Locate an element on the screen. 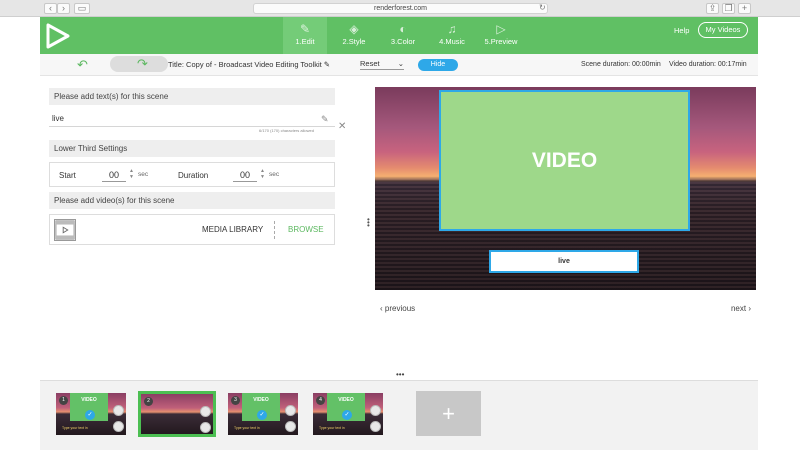 The image size is (800, 450). edit-text-icon: ✎ is located at coordinates (325, 119).